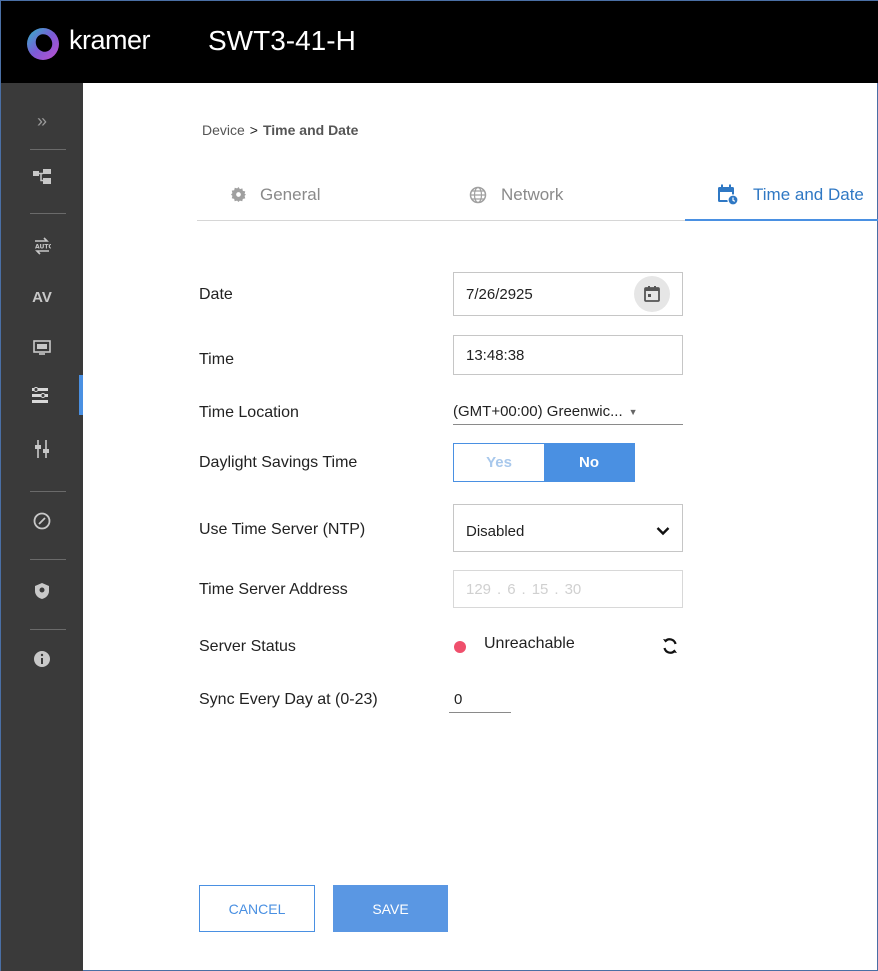 The height and width of the screenshot is (971, 878). Describe the element at coordinates (529, 643) in the screenshot. I see `server-status-value: Unreachable` at that location.